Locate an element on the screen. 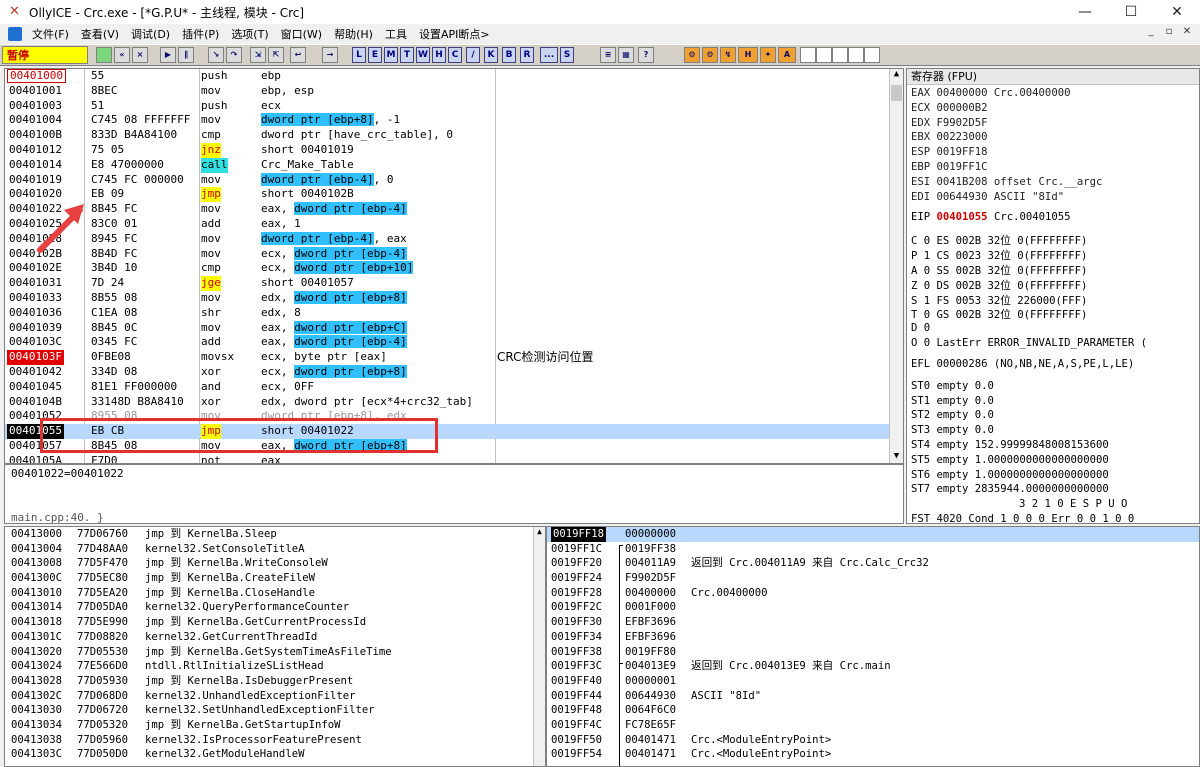 Image resolution: width=1200 pixels, height=767 pixels. fpu-line: ST0 empty 0.0 is located at coordinates (952, 386).